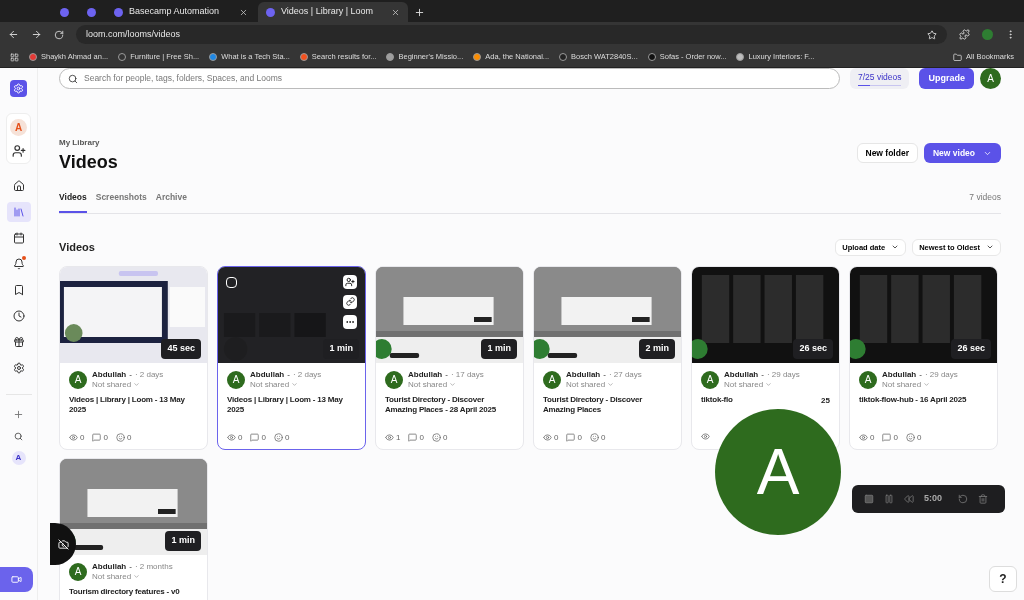  I want to click on library-tab: Screenshots, so click(121, 202).